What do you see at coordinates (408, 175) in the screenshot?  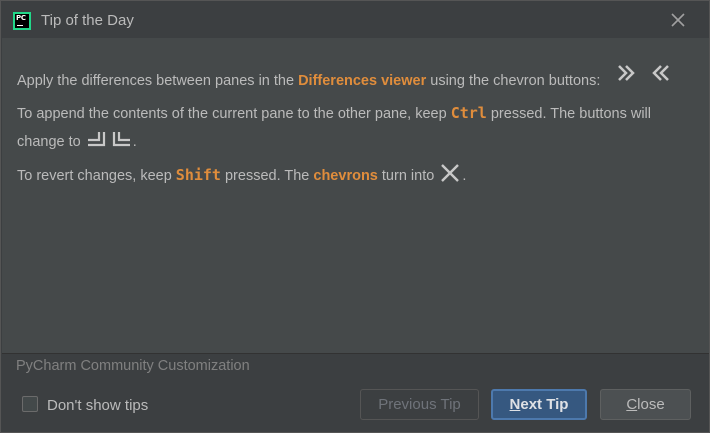 I see `tip-text: turn into` at bounding box center [408, 175].